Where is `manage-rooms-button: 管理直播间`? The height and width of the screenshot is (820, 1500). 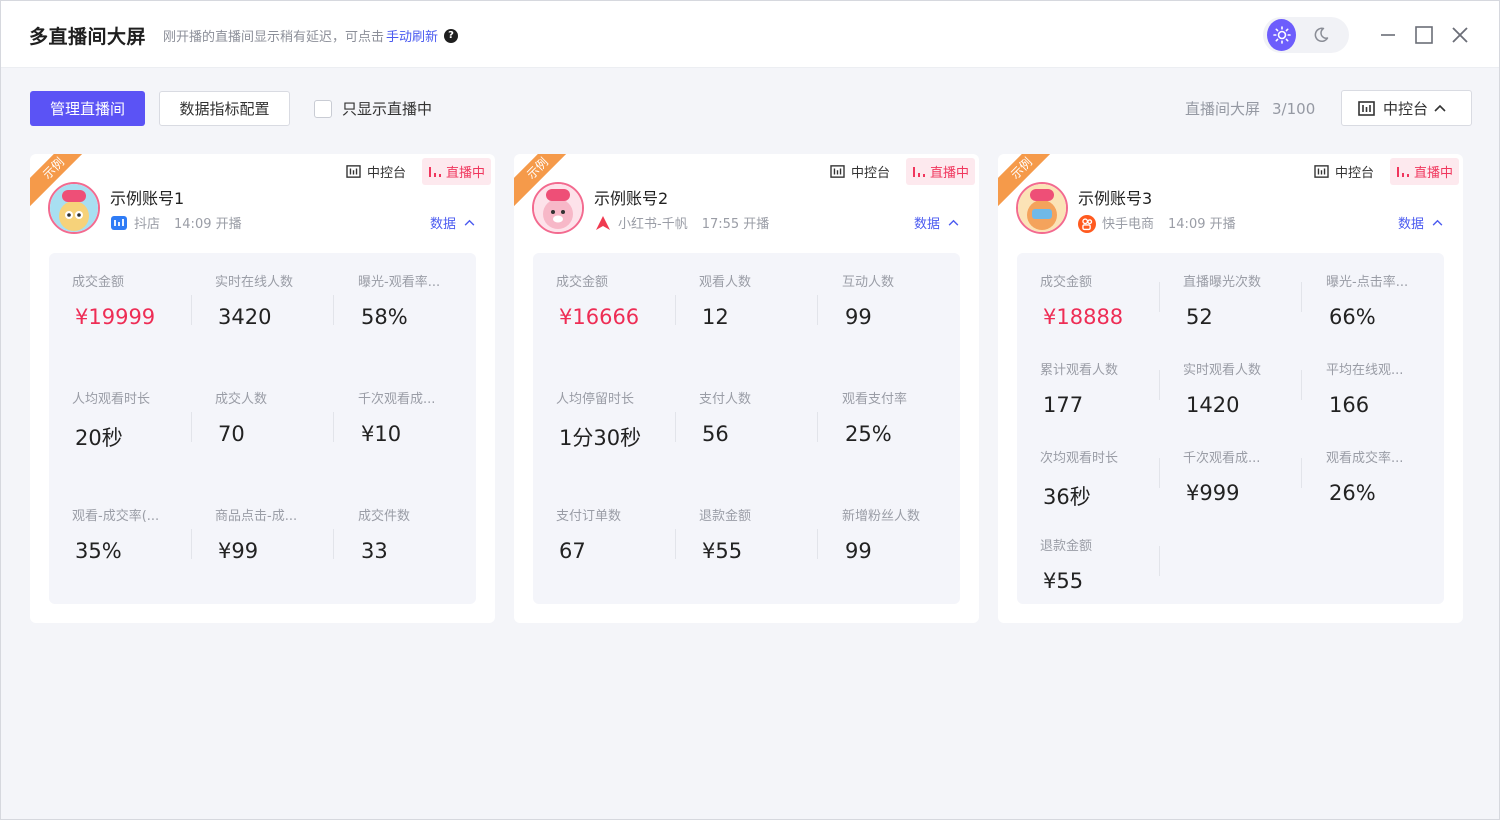
manage-rooms-button: 管理直播间 is located at coordinates (87, 108).